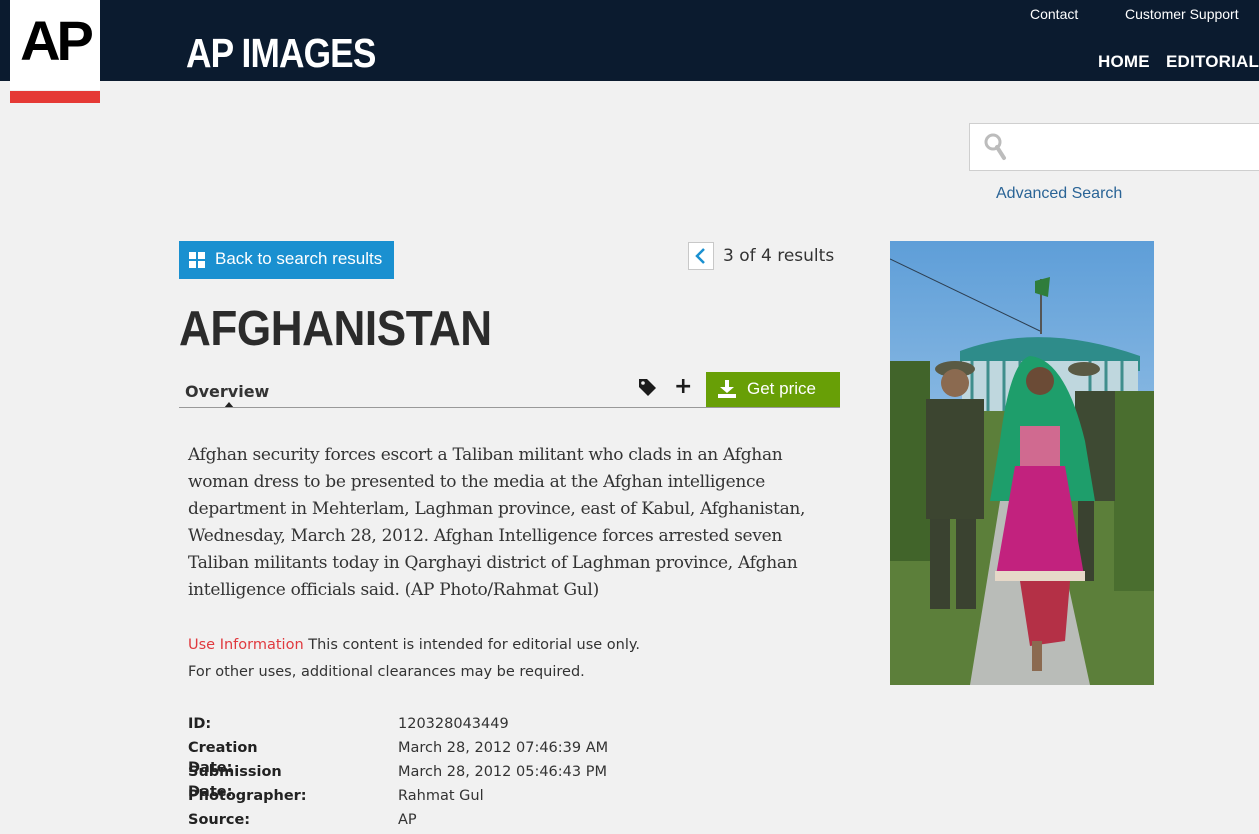 Image resolution: width=1259 pixels, height=834 pixels. I want to click on tab-divider, so click(509, 407).